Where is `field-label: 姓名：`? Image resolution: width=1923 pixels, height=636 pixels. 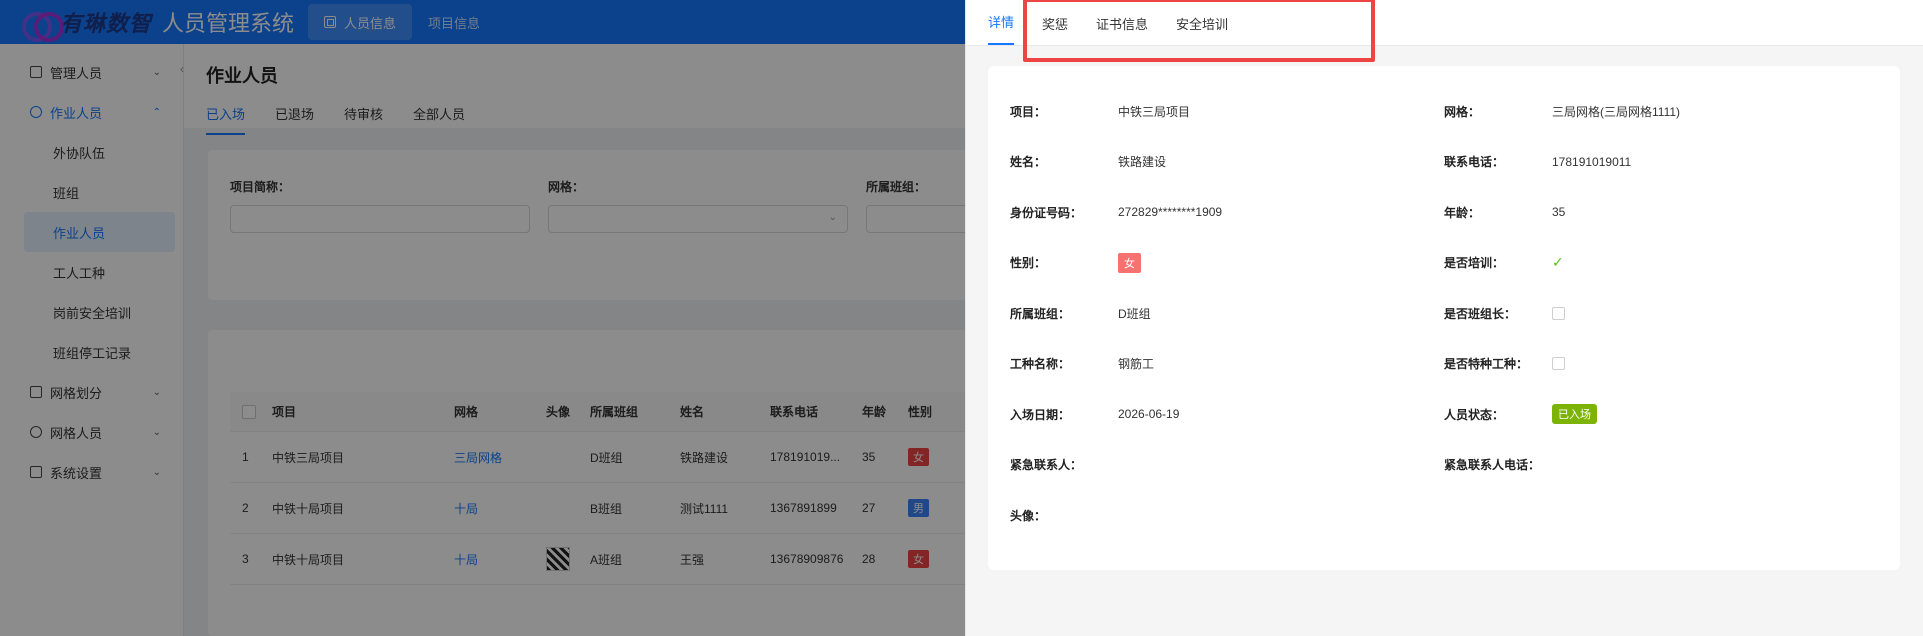
field-label: 姓名： is located at coordinates (1028, 162).